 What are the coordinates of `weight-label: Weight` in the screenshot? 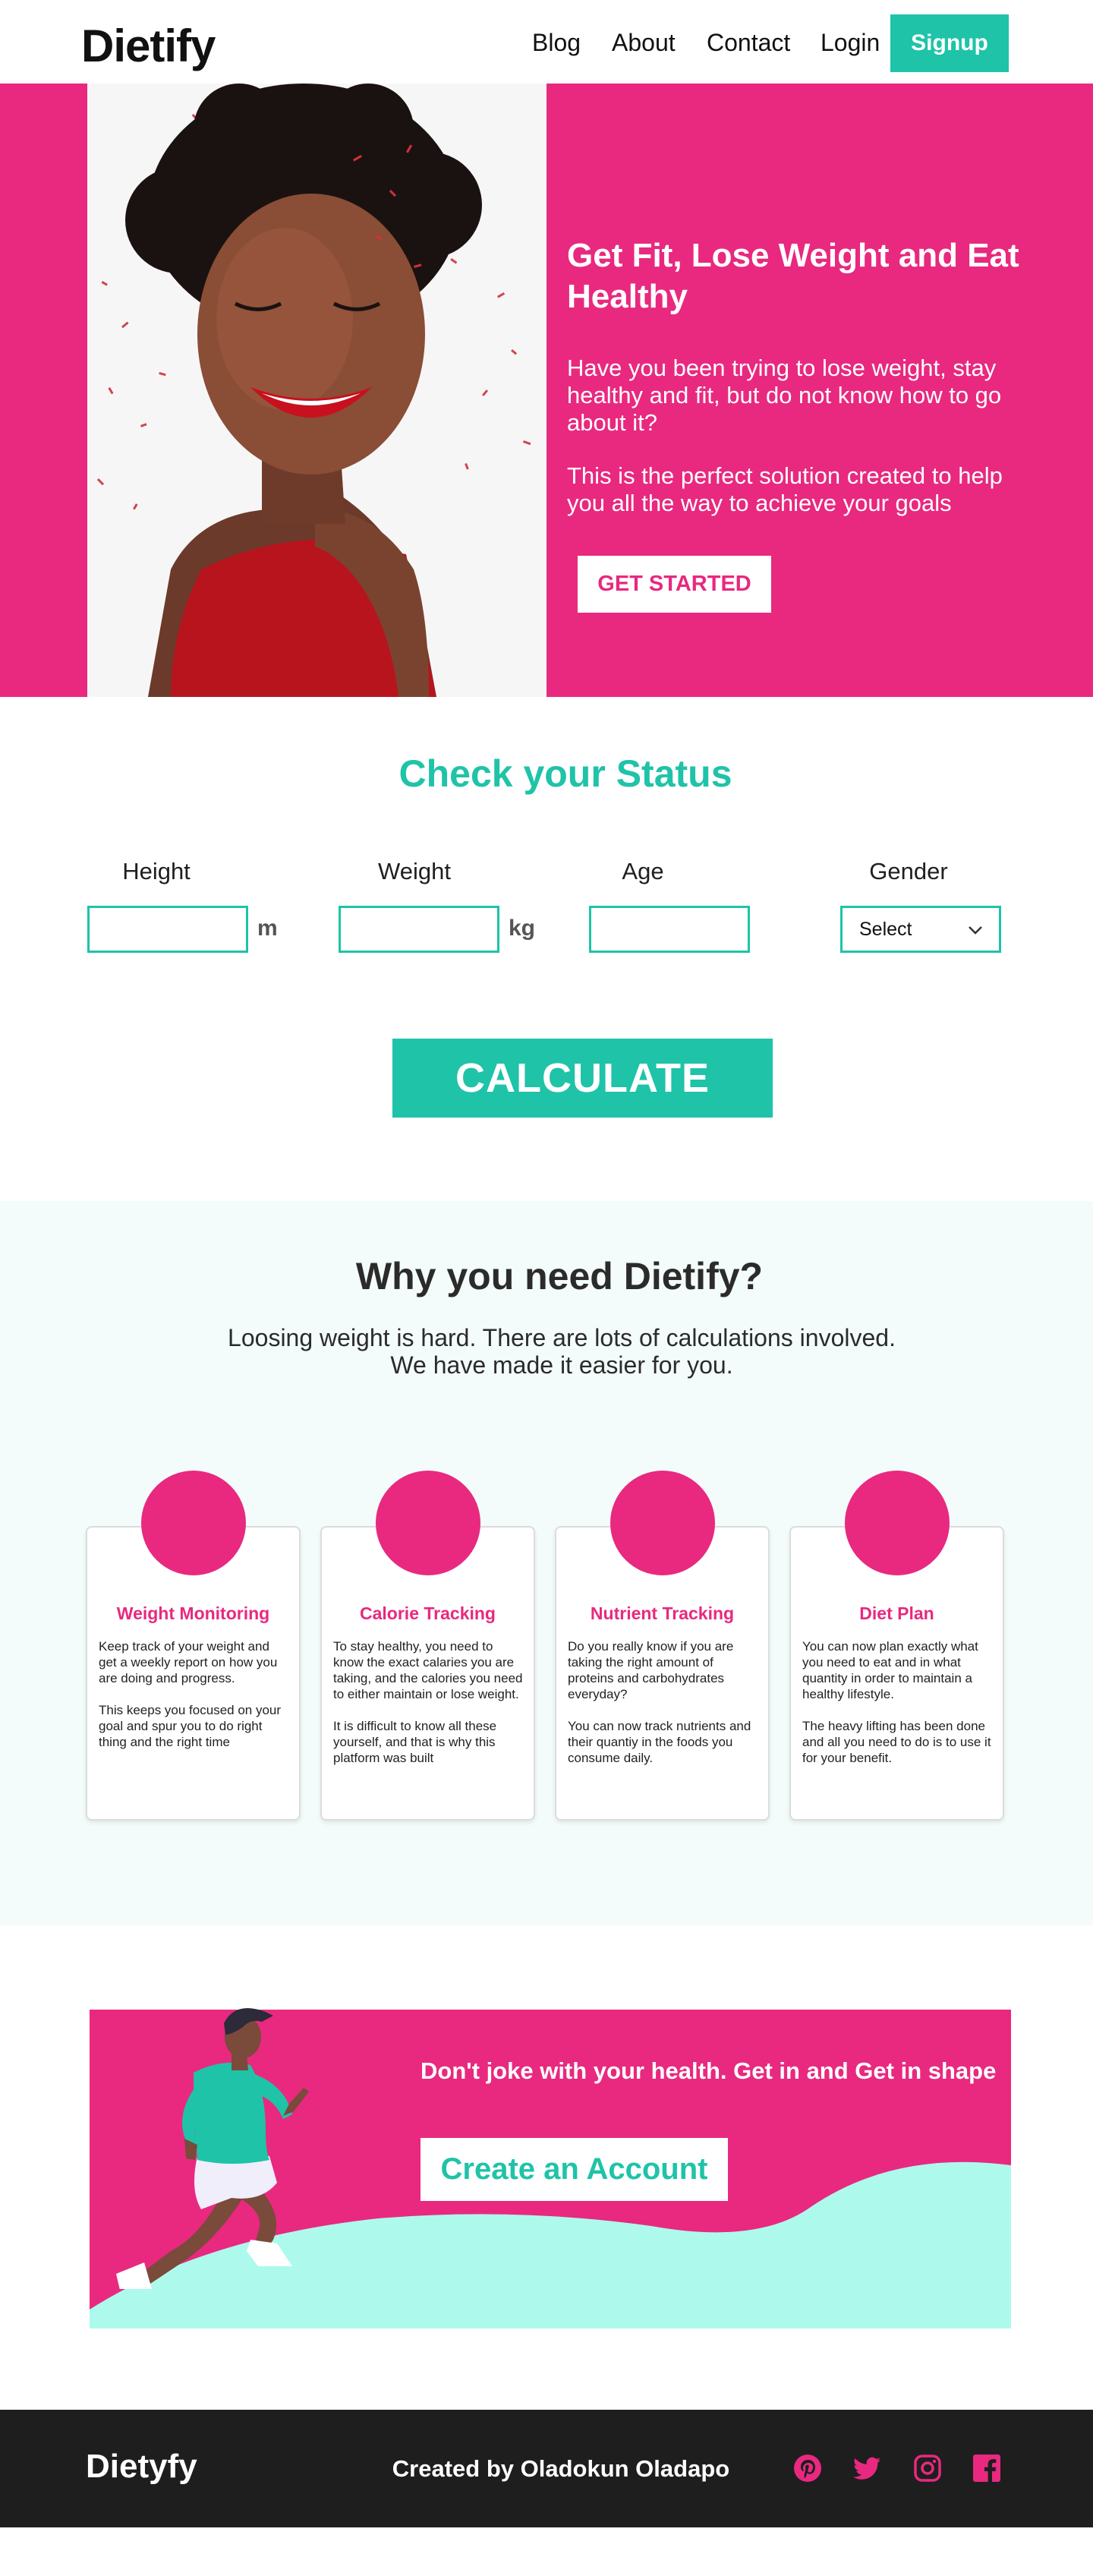 It's located at (414, 871).